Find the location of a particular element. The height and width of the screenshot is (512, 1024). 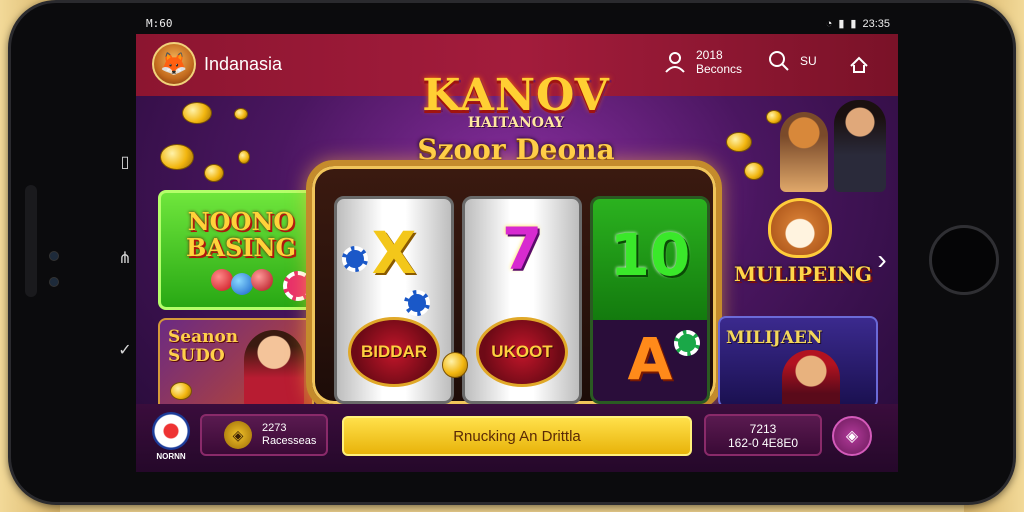

status-bar: M:60 ◔ ▮ ▮ 23:35 is located at coordinates (517, 24).